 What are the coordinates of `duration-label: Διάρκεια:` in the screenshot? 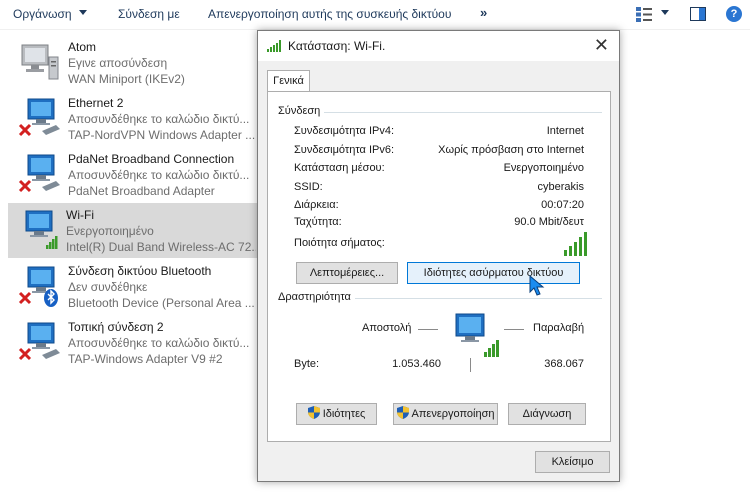 It's located at (316, 205).